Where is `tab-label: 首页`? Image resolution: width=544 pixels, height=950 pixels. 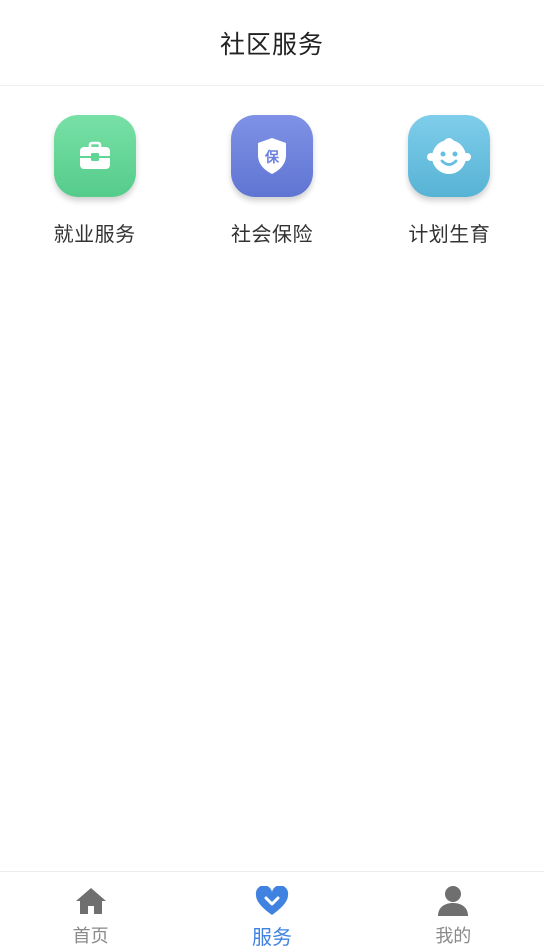 tab-label: 首页 is located at coordinates (90, 936).